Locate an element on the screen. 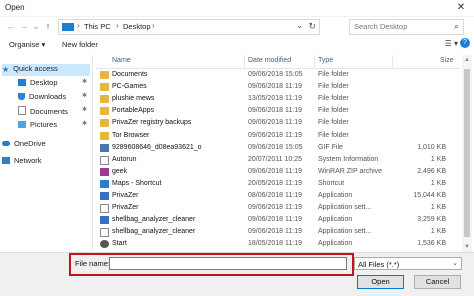 The width and height of the screenshot is (474, 296). column-name: Name is located at coordinates (121, 60).